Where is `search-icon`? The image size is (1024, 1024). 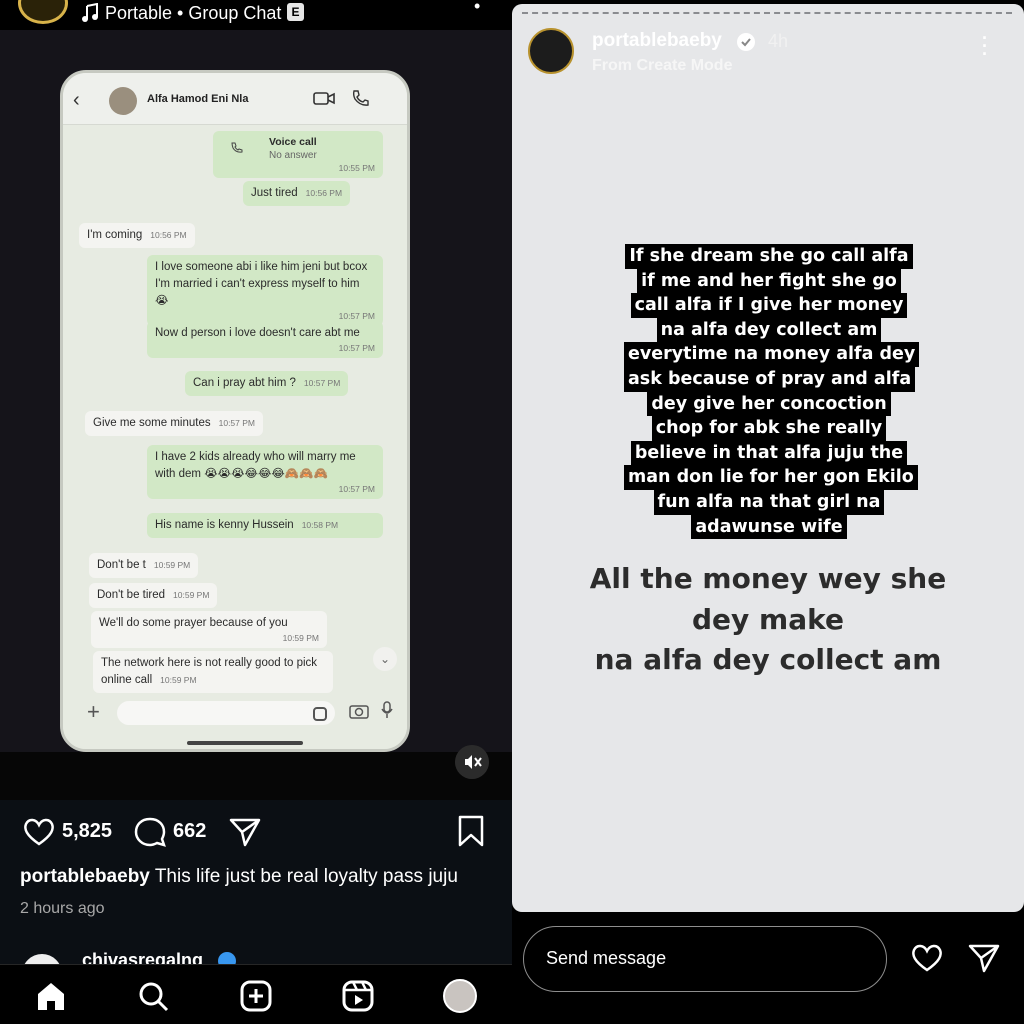
search-icon is located at coordinates (153, 996).